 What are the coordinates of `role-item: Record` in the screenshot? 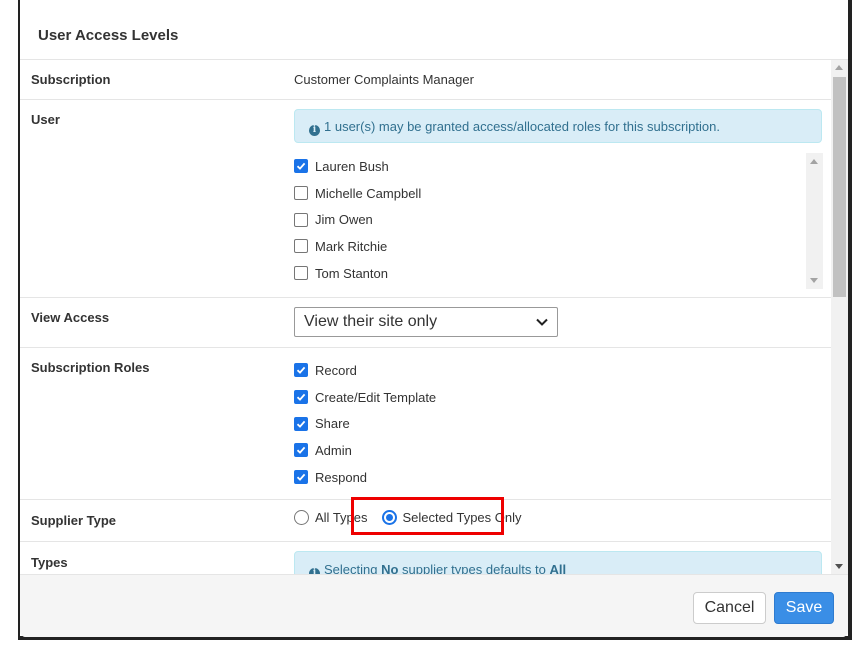 It's located at (365, 370).